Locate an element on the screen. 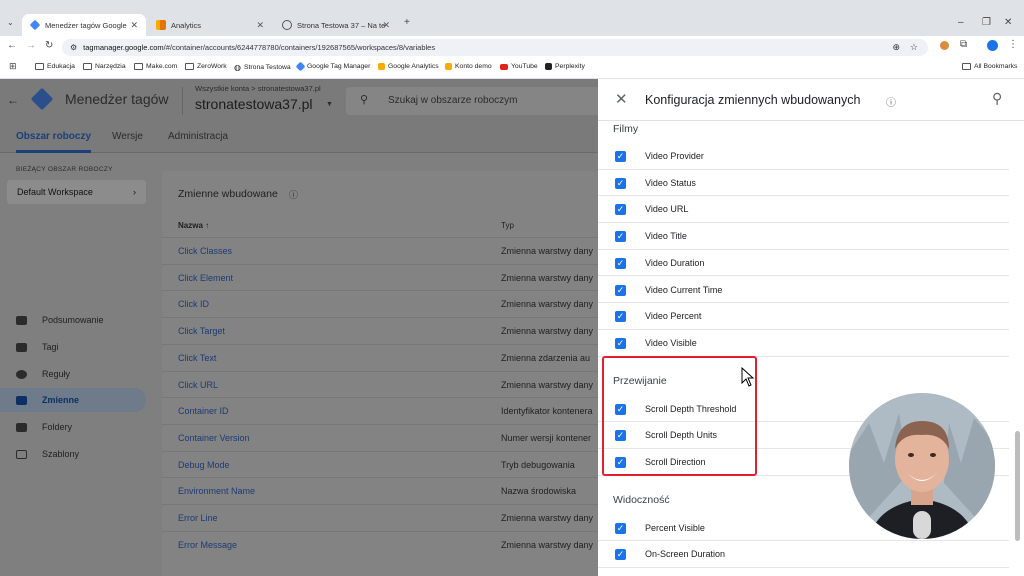 The height and width of the screenshot is (576, 1024). forward-icon: → is located at coordinates (31, 45).